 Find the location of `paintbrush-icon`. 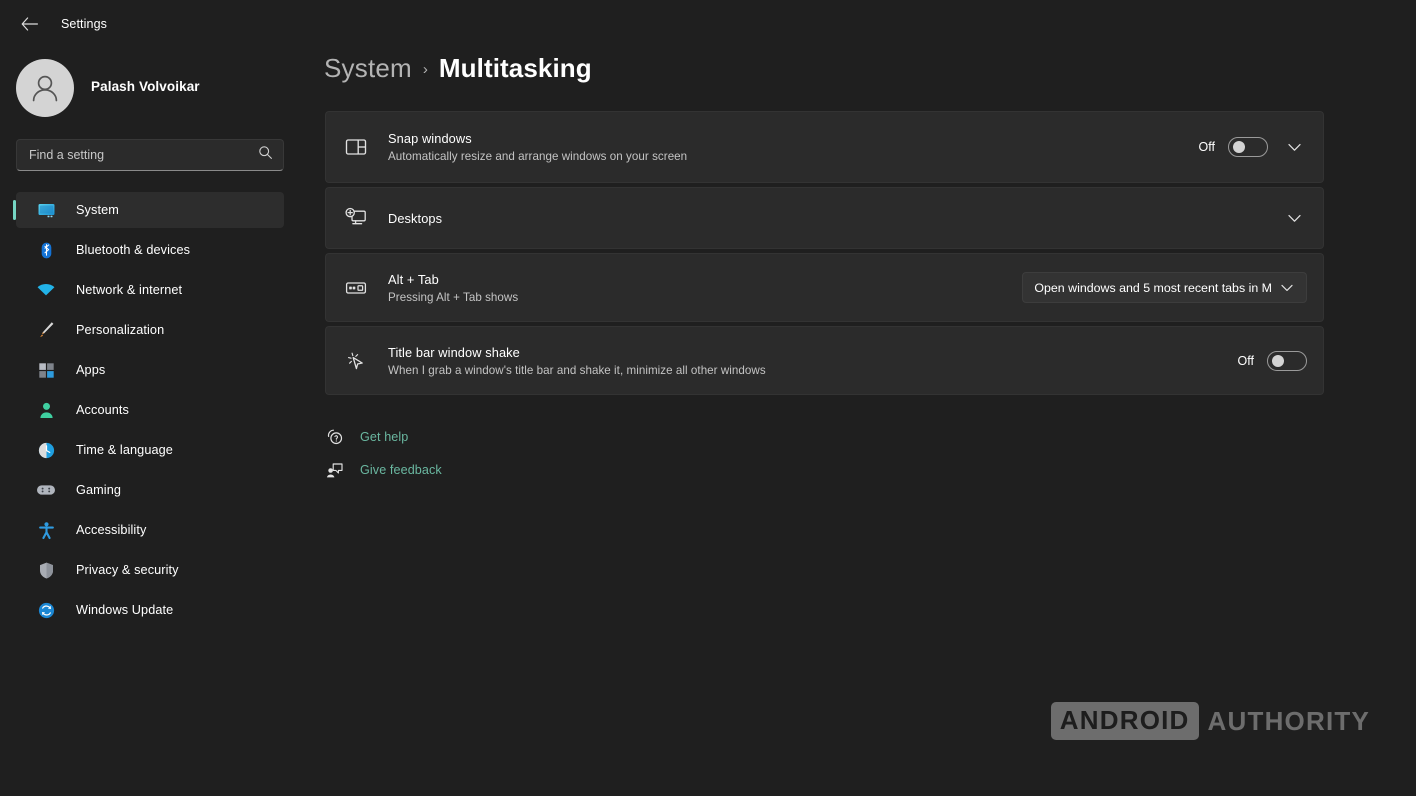

paintbrush-icon is located at coordinates (46, 330).